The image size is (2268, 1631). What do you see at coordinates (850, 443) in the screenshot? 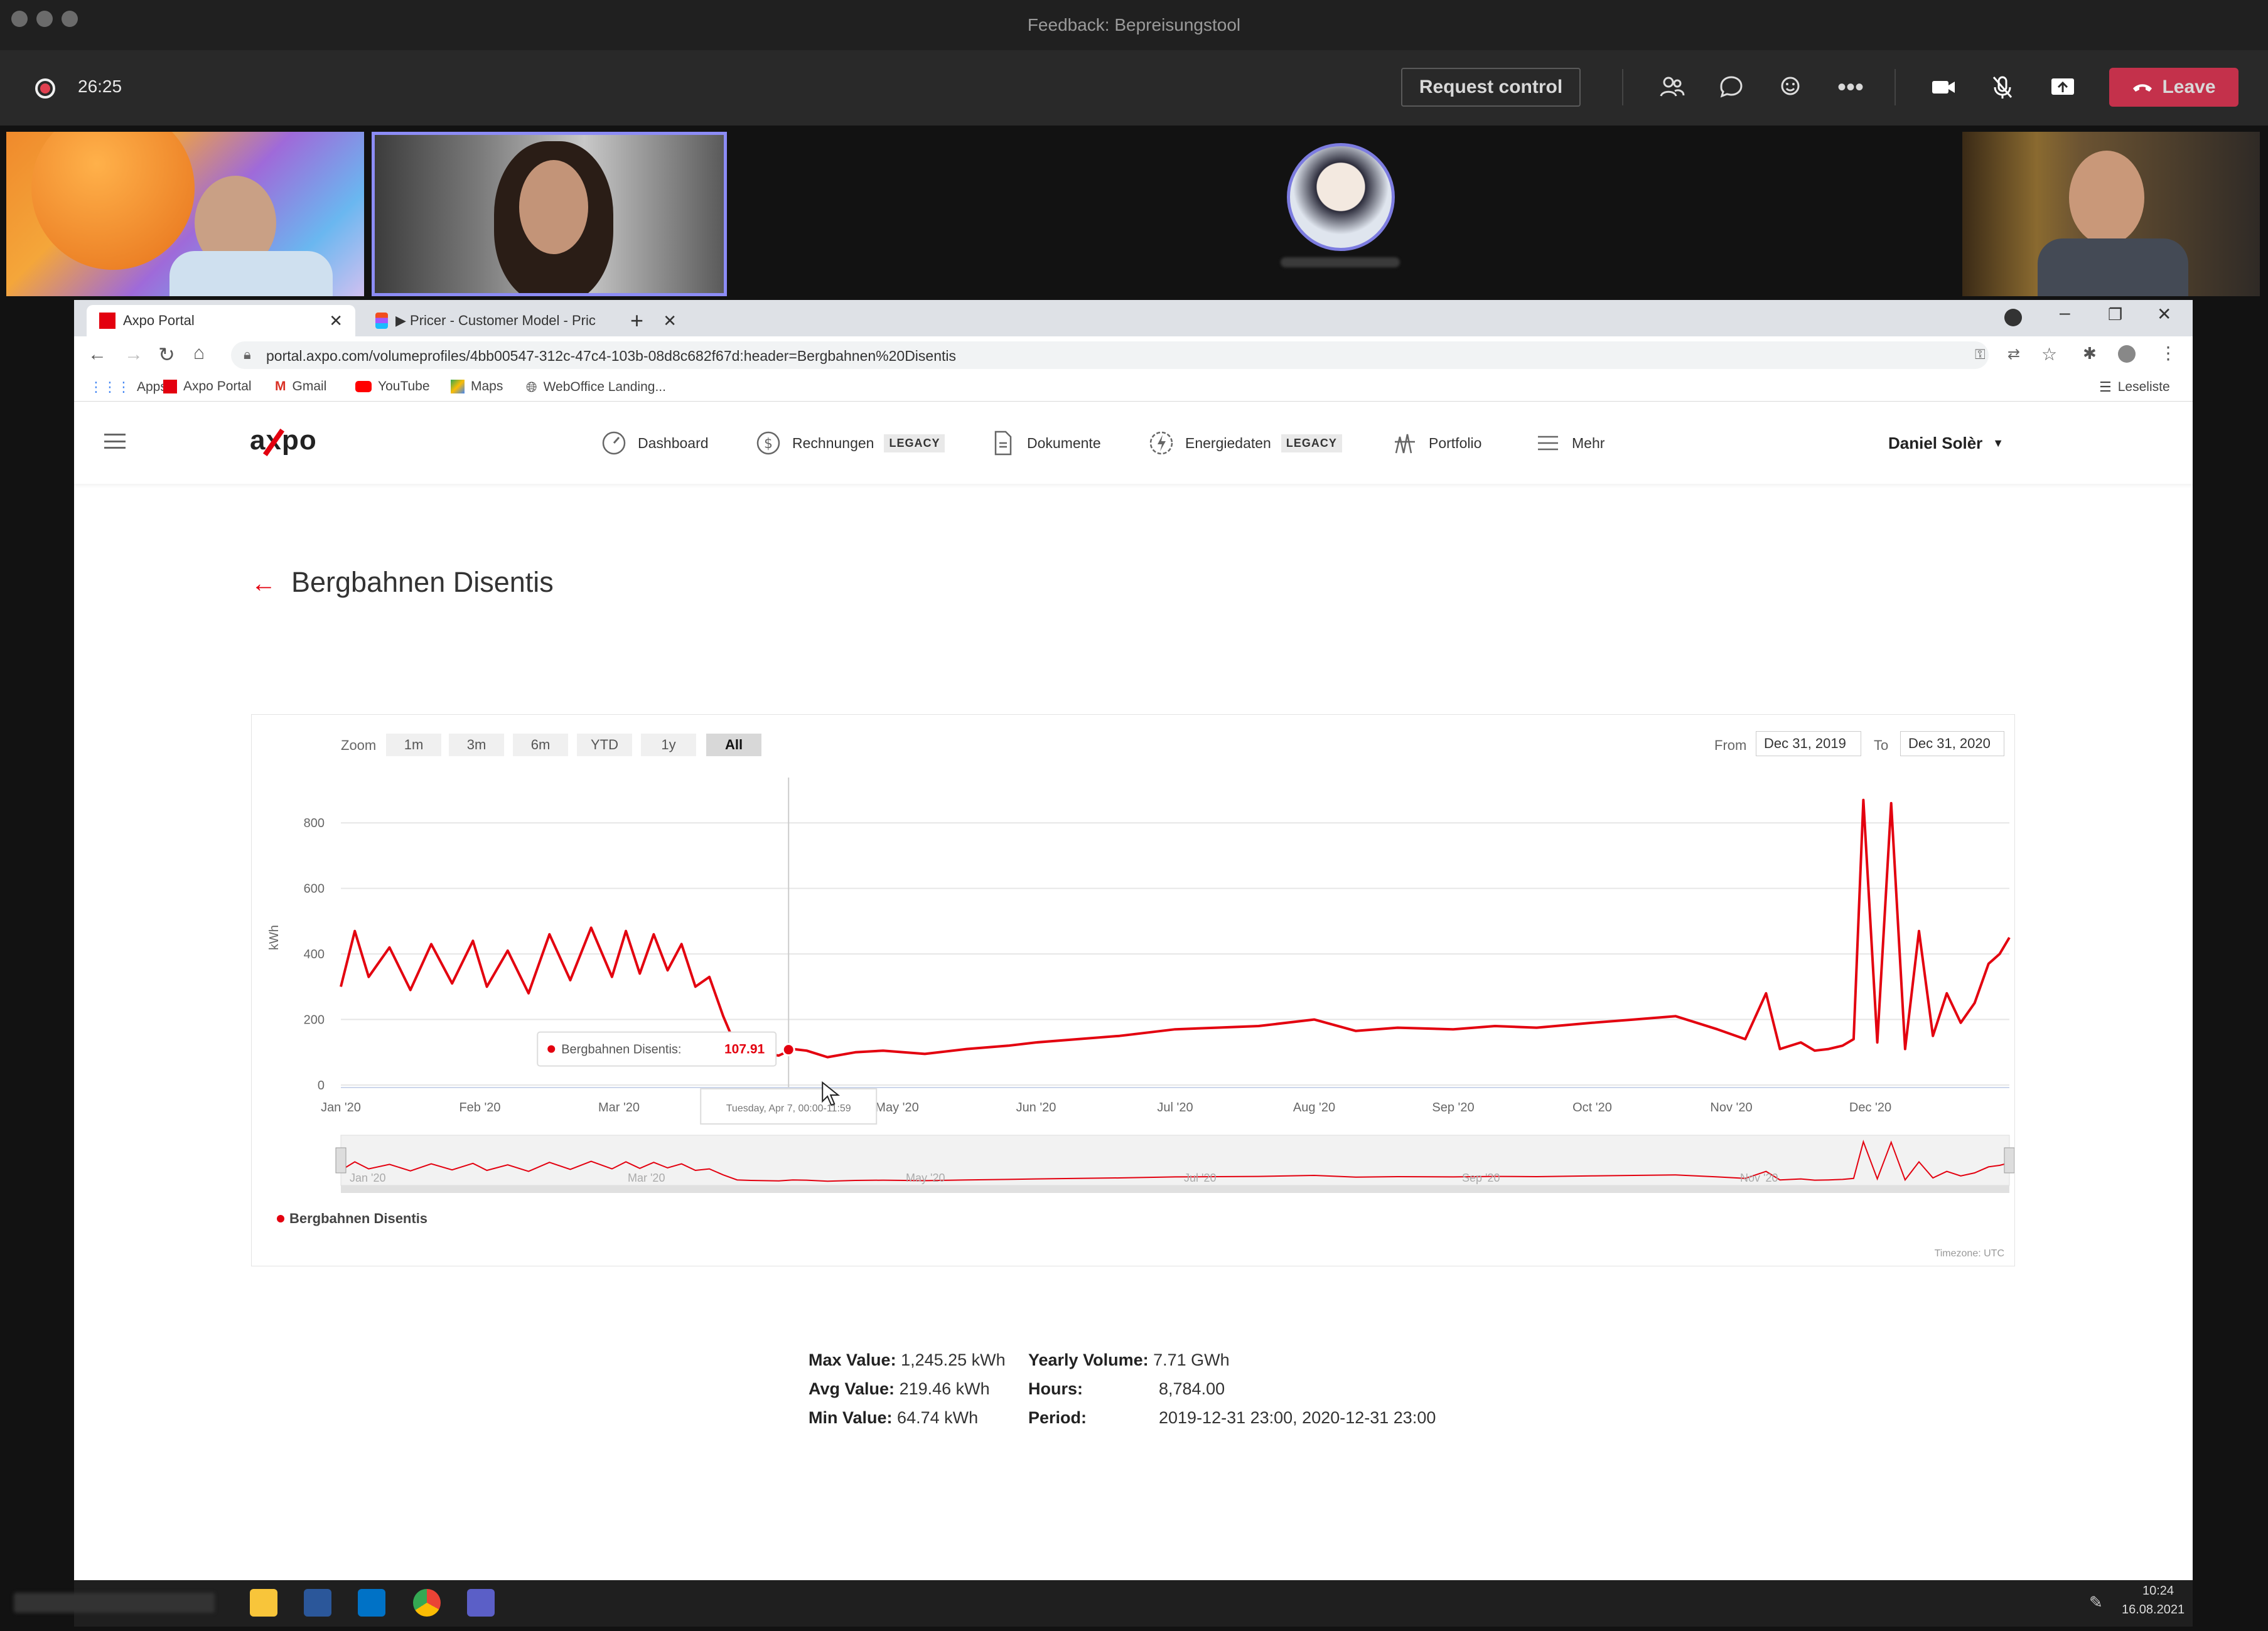
I see `nav-rechnungen: $ Rechnungen LEGACY` at bounding box center [850, 443].